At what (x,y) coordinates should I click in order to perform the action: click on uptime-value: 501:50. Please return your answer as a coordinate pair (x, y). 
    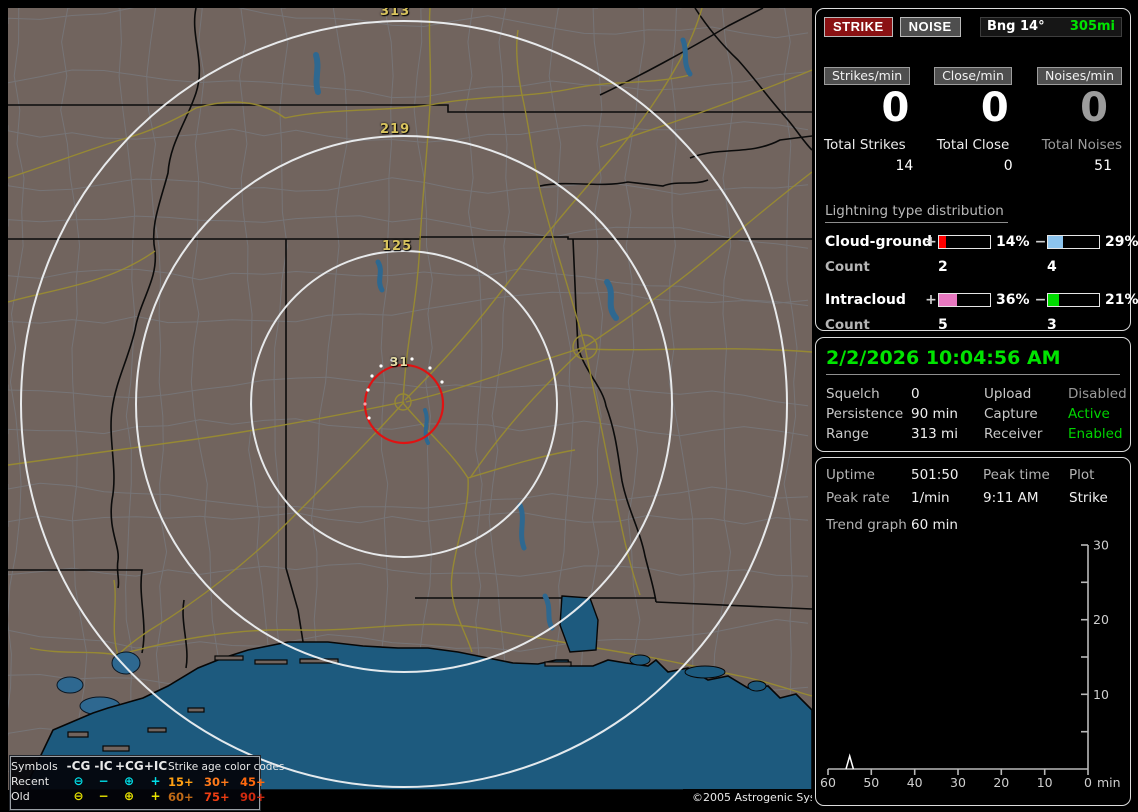
    Looking at the image, I should click on (935, 475).